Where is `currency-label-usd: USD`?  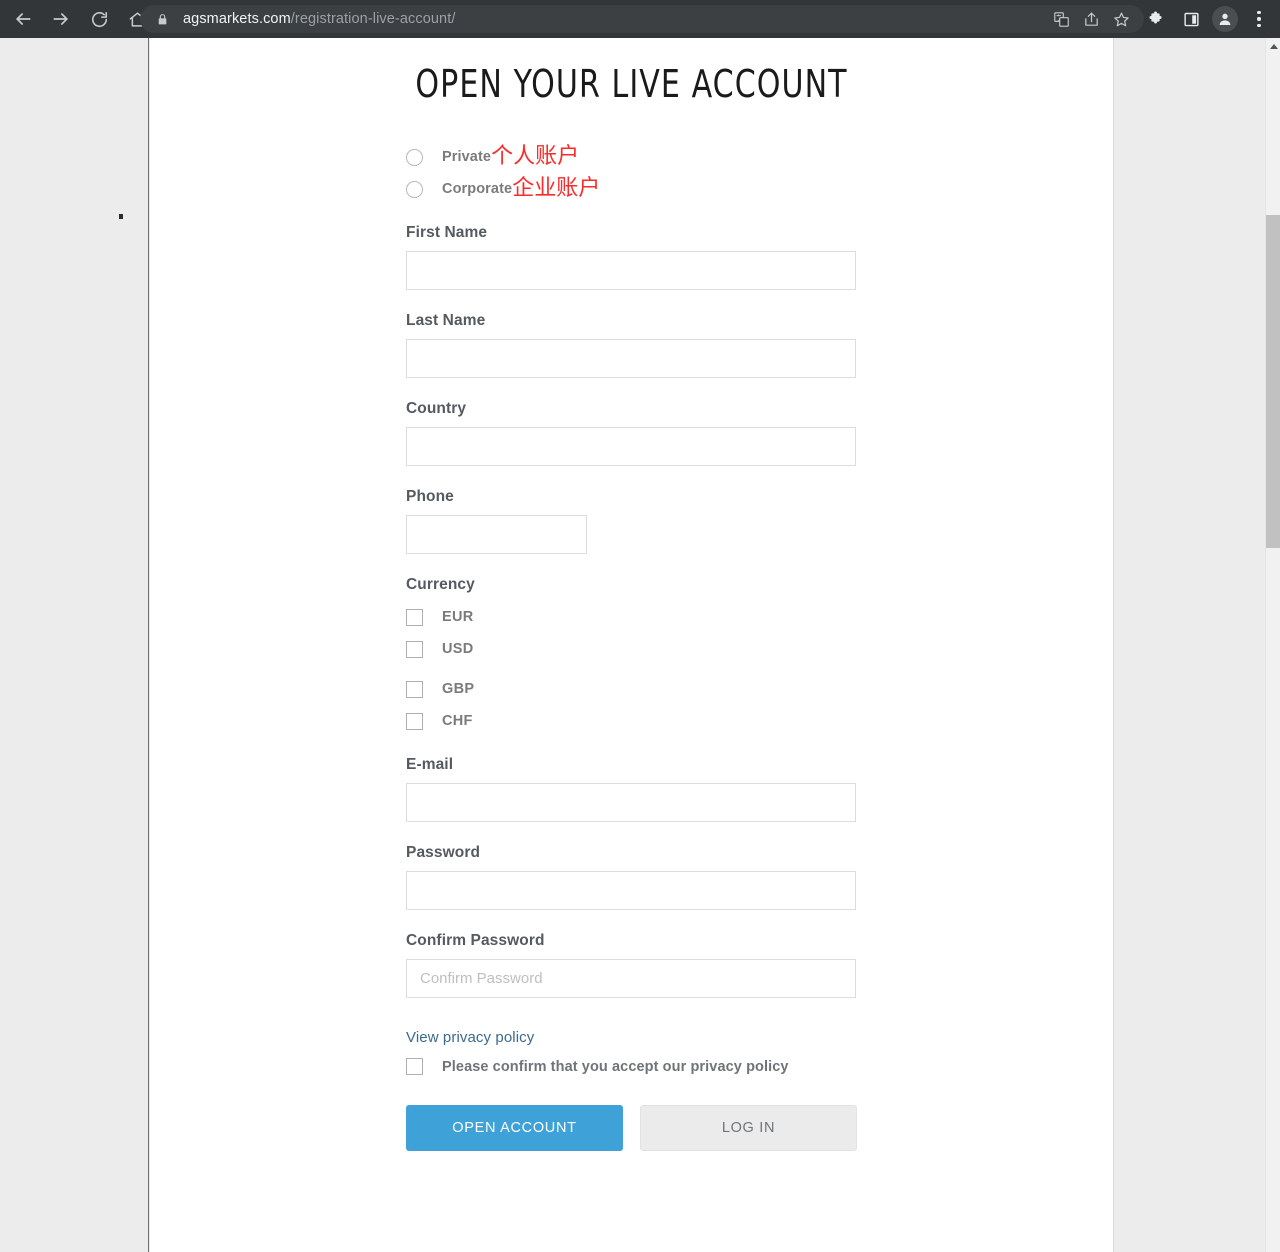 currency-label-usd: USD is located at coordinates (458, 649).